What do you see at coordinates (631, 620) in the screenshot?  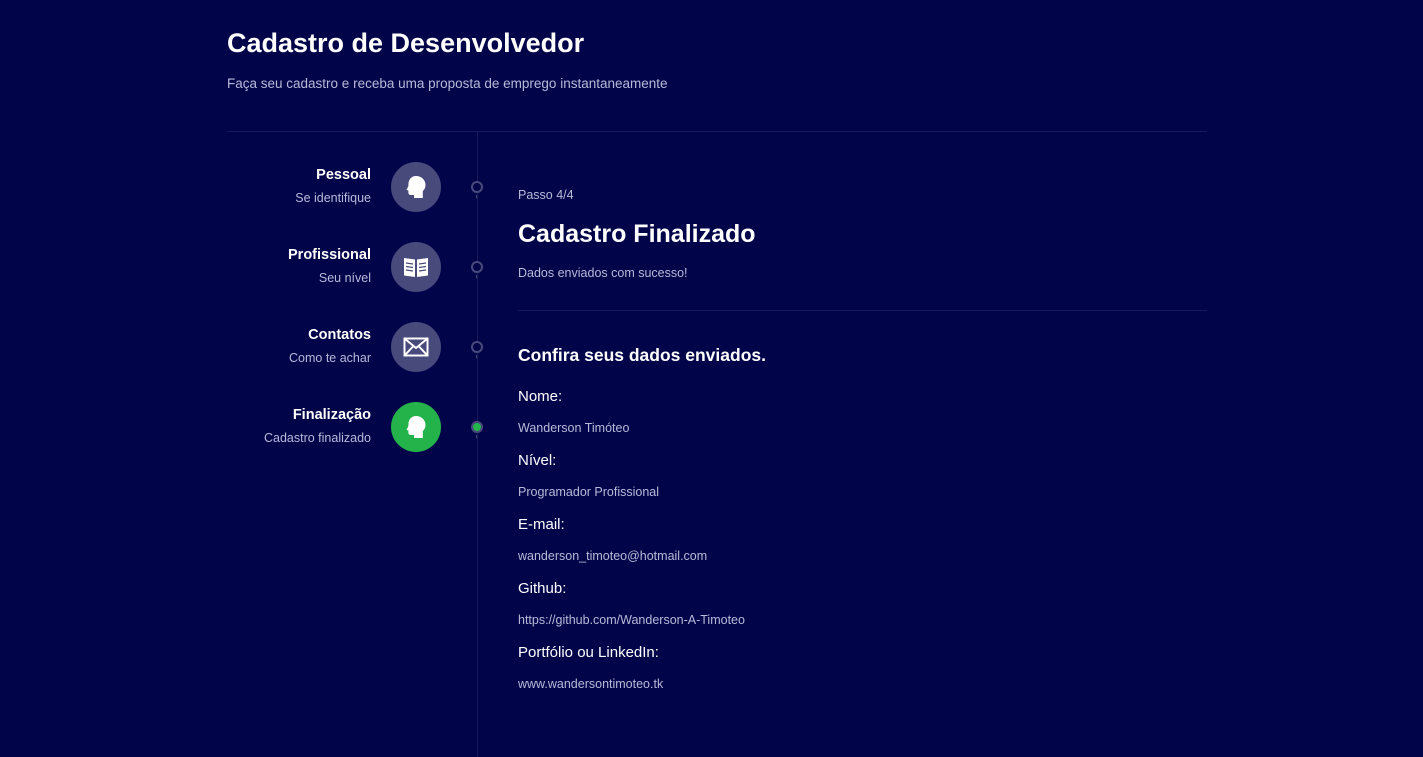 I see `field-value: https://github.com/Wanderson-A-Timoteo` at bounding box center [631, 620].